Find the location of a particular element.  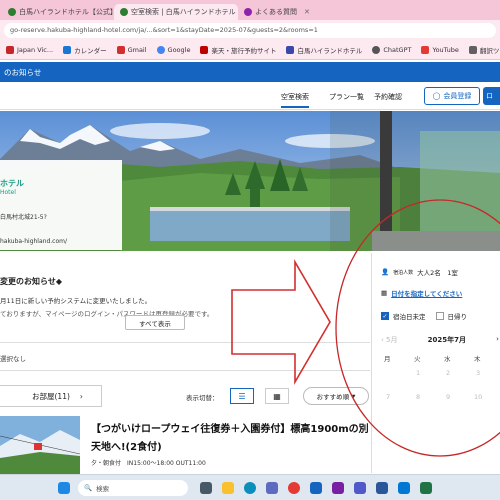

youtube-icon is located at coordinates (425, 49).